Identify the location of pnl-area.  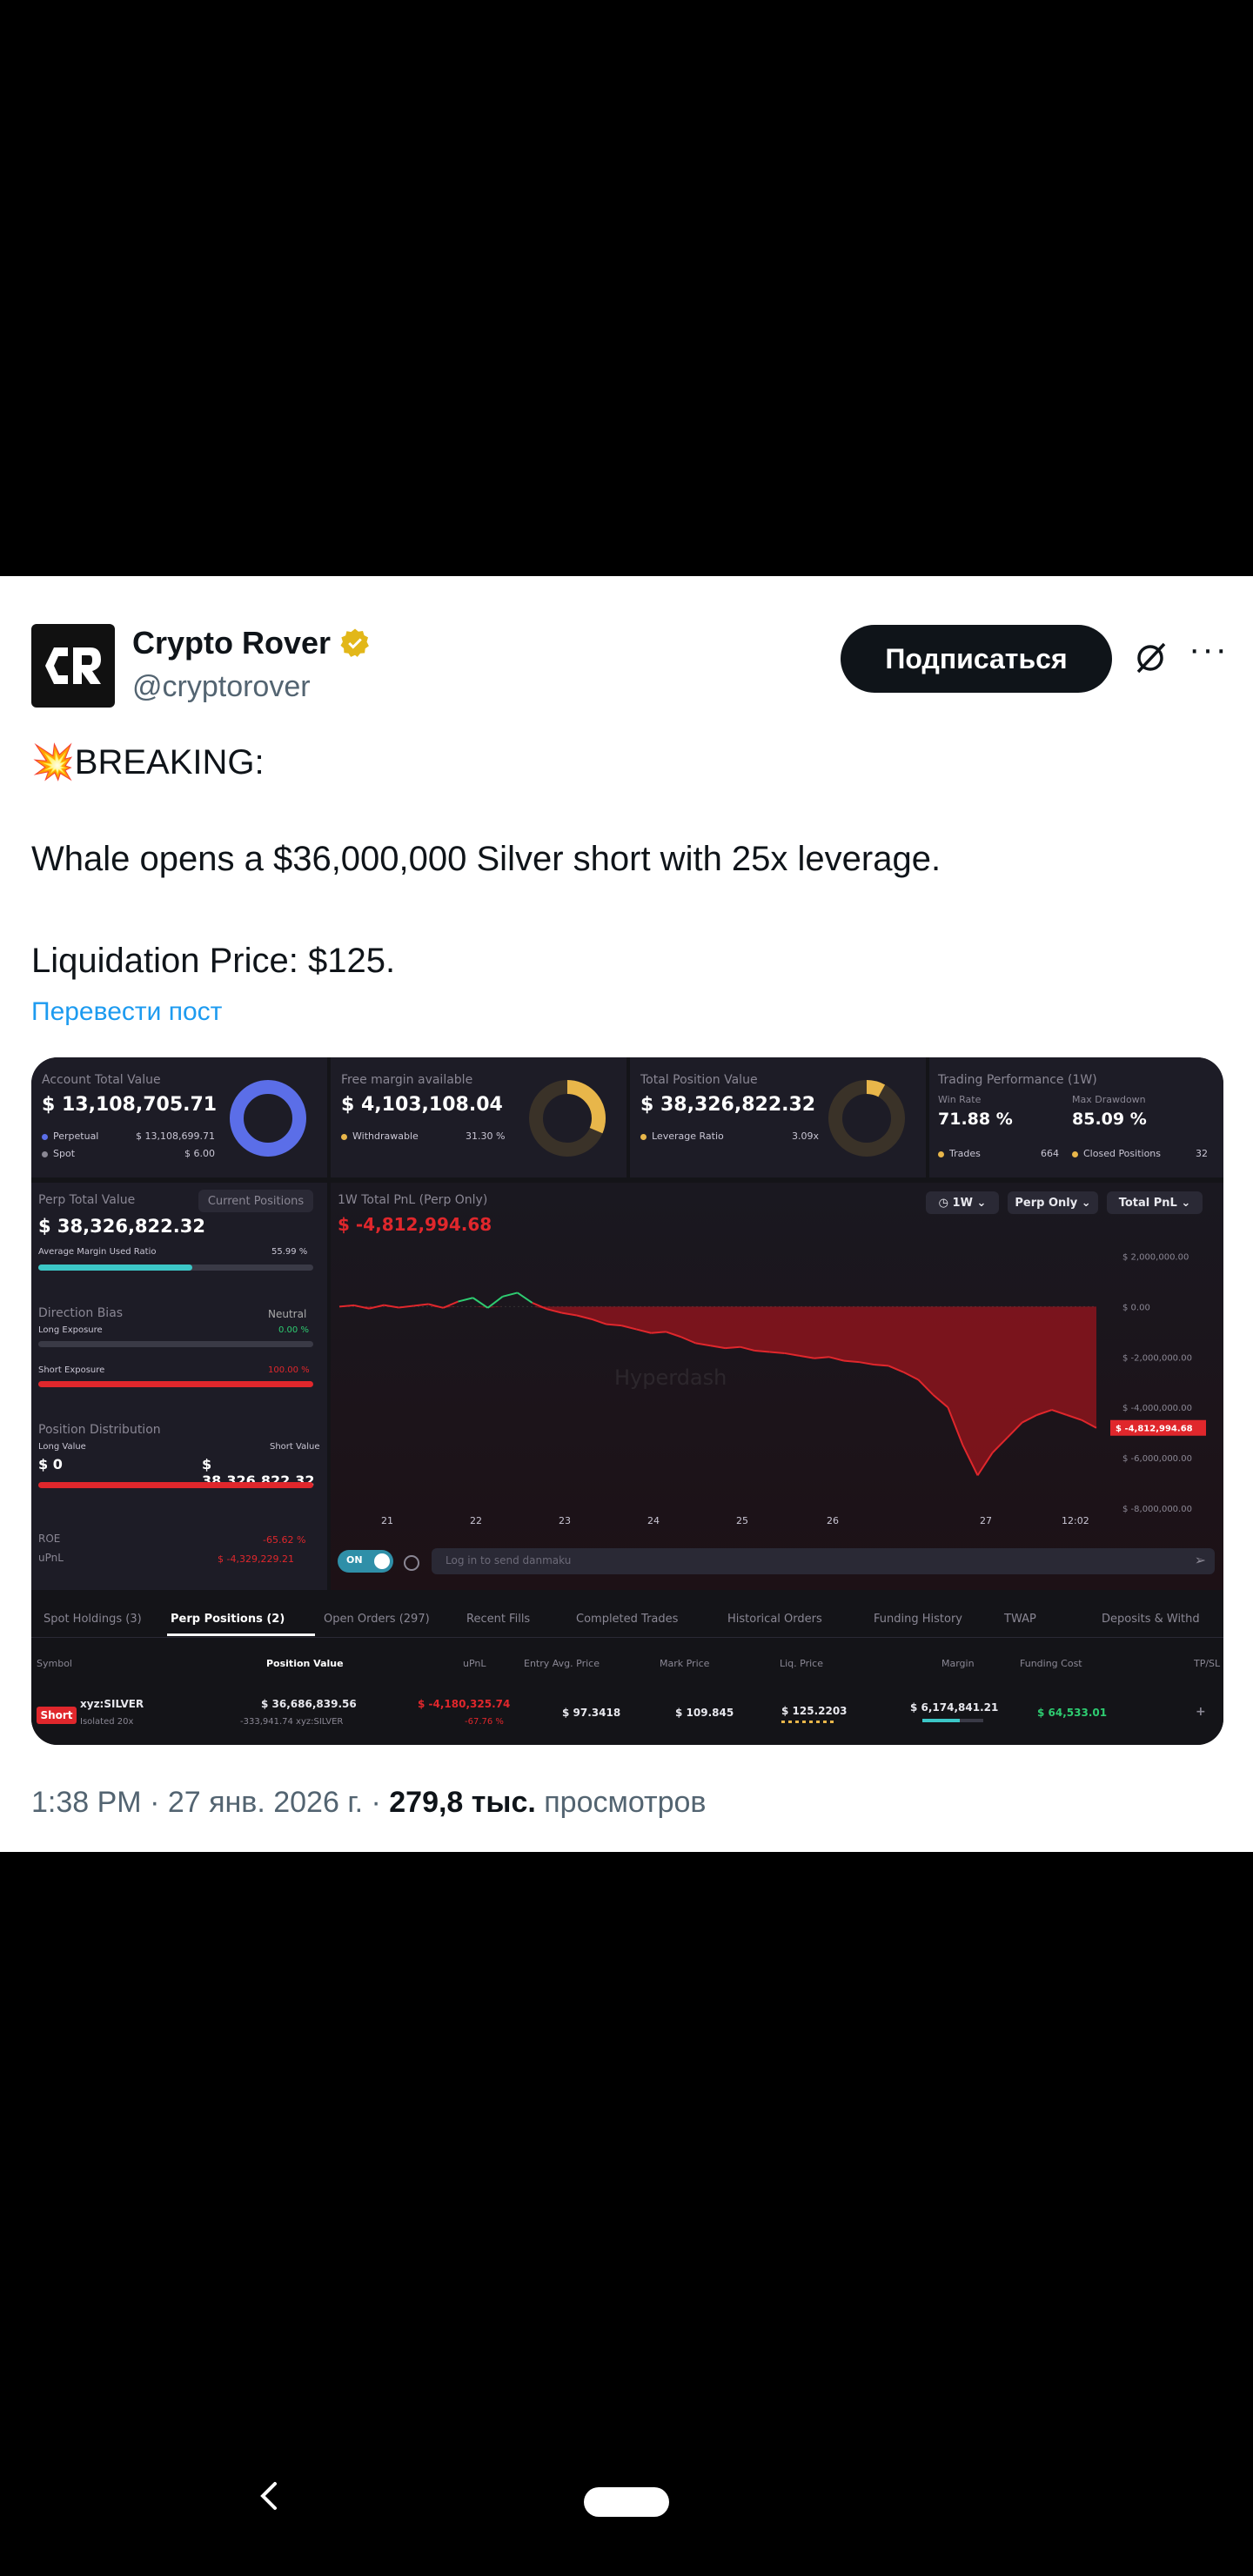
(717, 1391).